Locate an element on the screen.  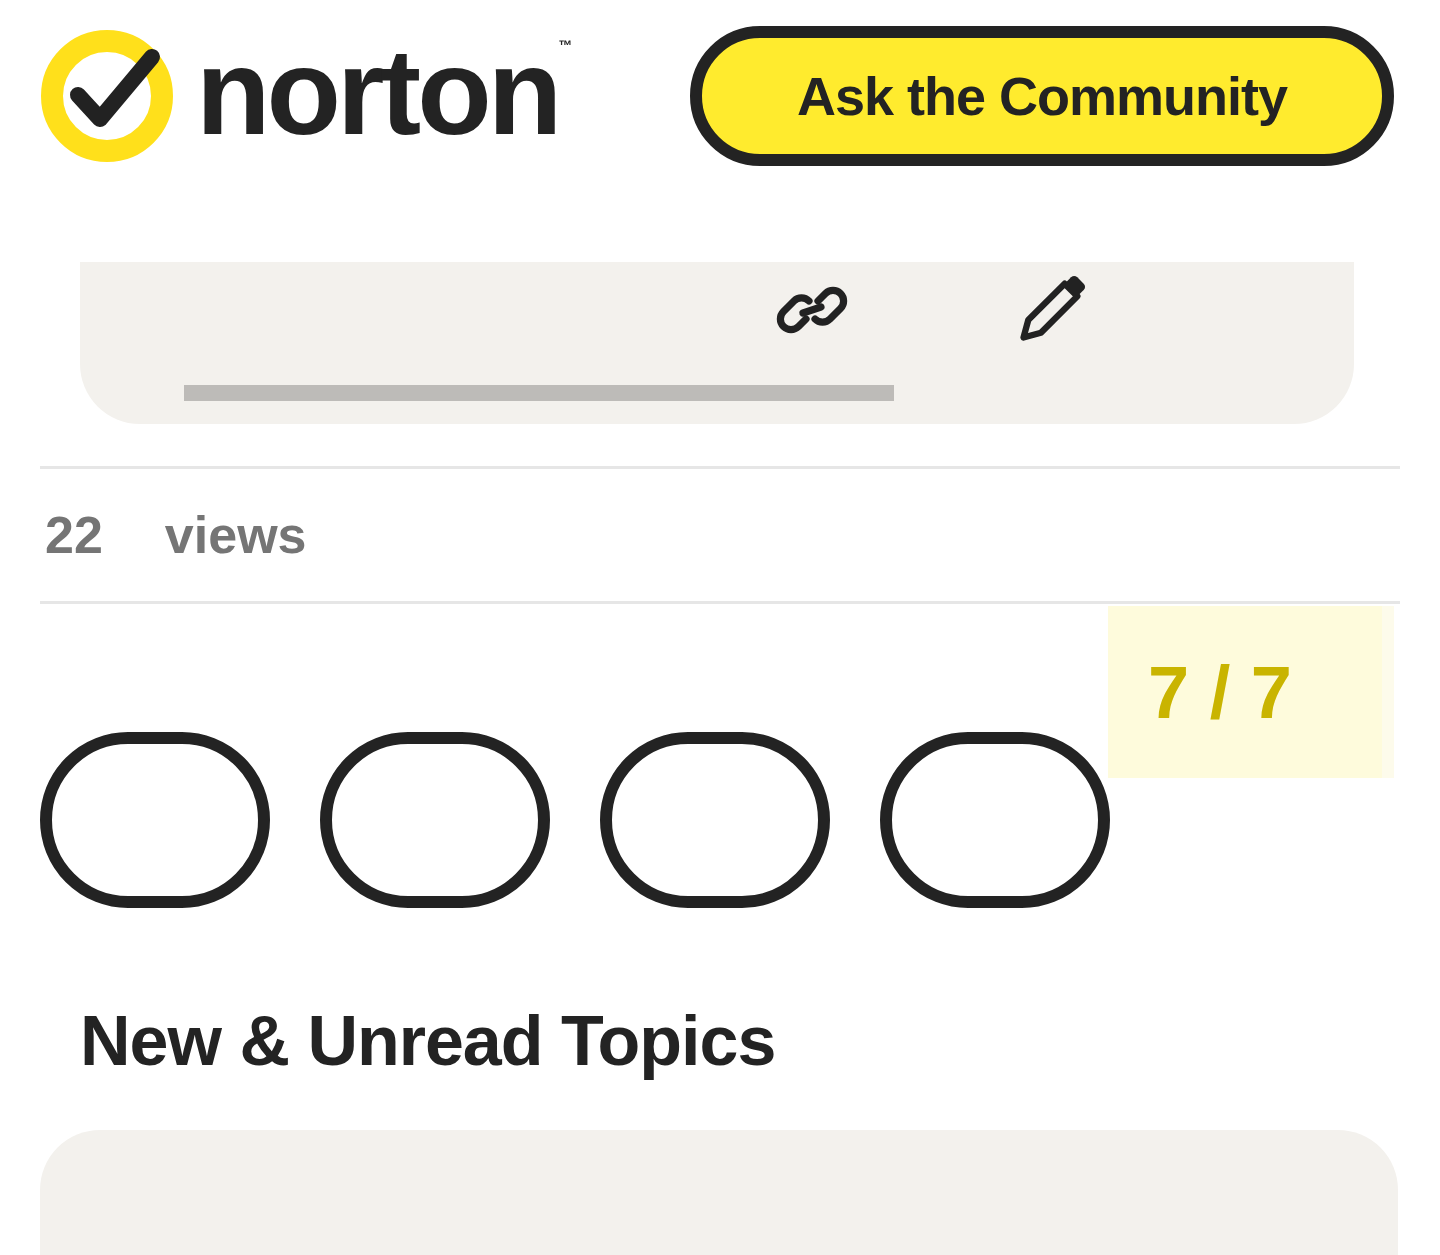
ask-community-button: Ask the Community is located at coordinates (1042, 96).